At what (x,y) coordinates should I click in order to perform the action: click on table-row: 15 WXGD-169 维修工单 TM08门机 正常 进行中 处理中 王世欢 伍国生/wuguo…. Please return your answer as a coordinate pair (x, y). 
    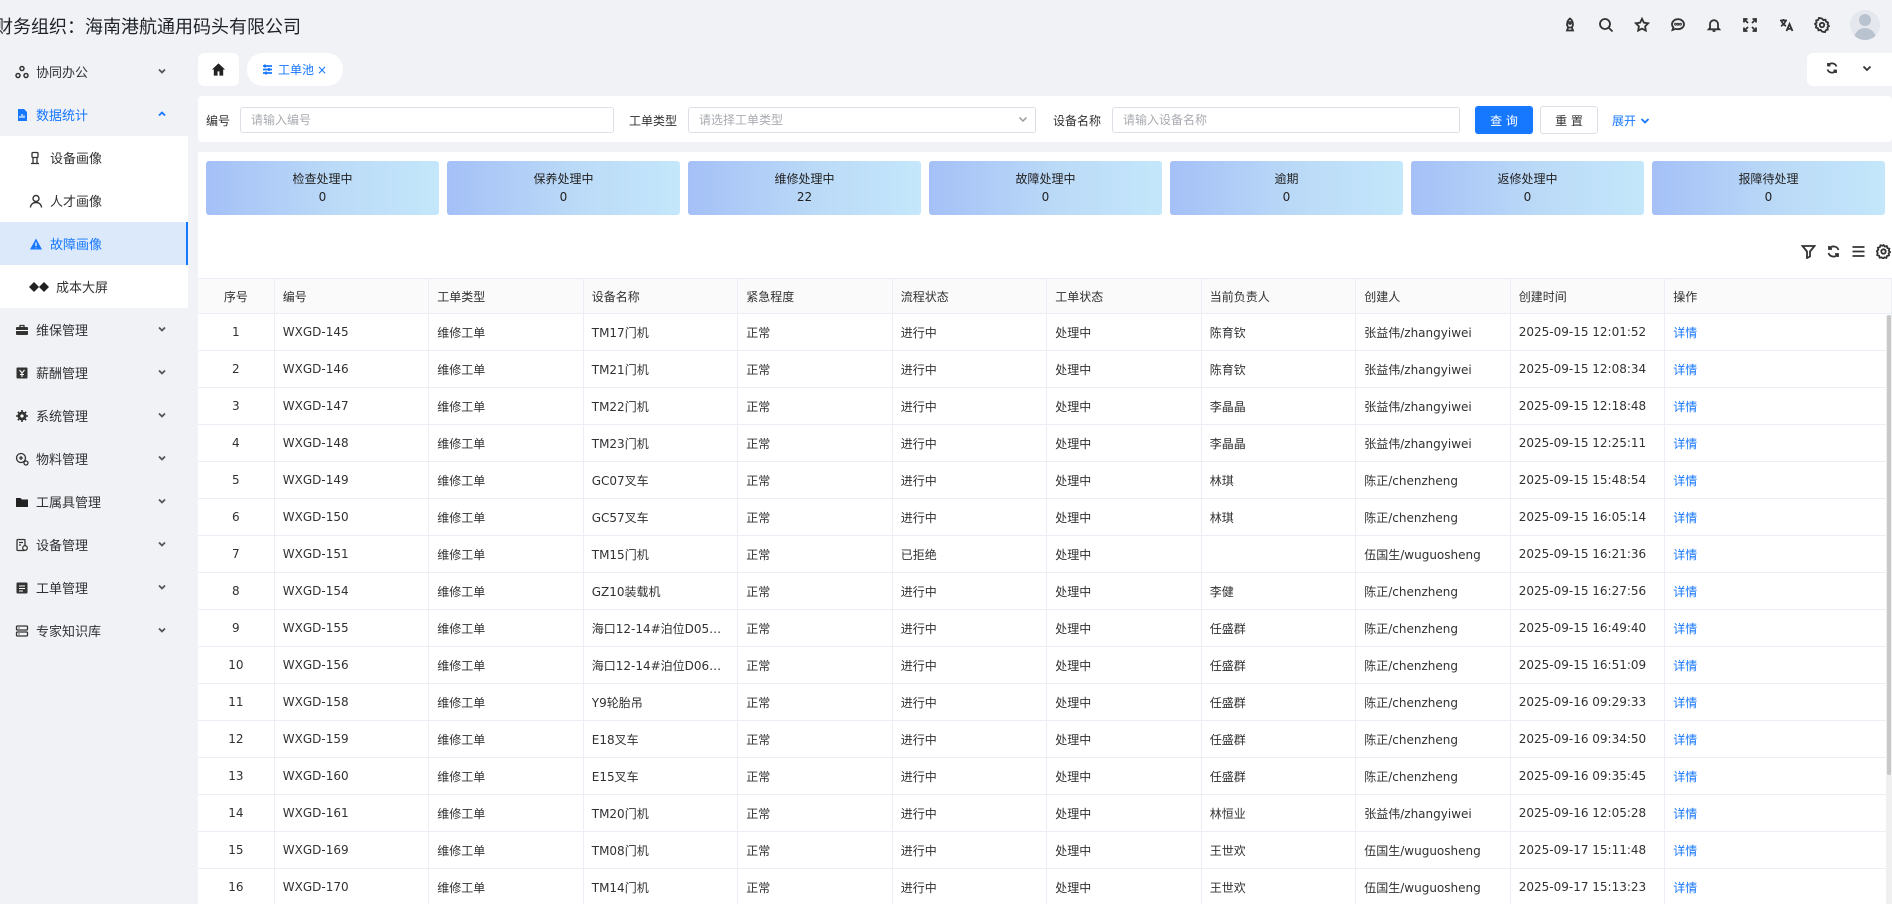
    Looking at the image, I should click on (1045, 850).